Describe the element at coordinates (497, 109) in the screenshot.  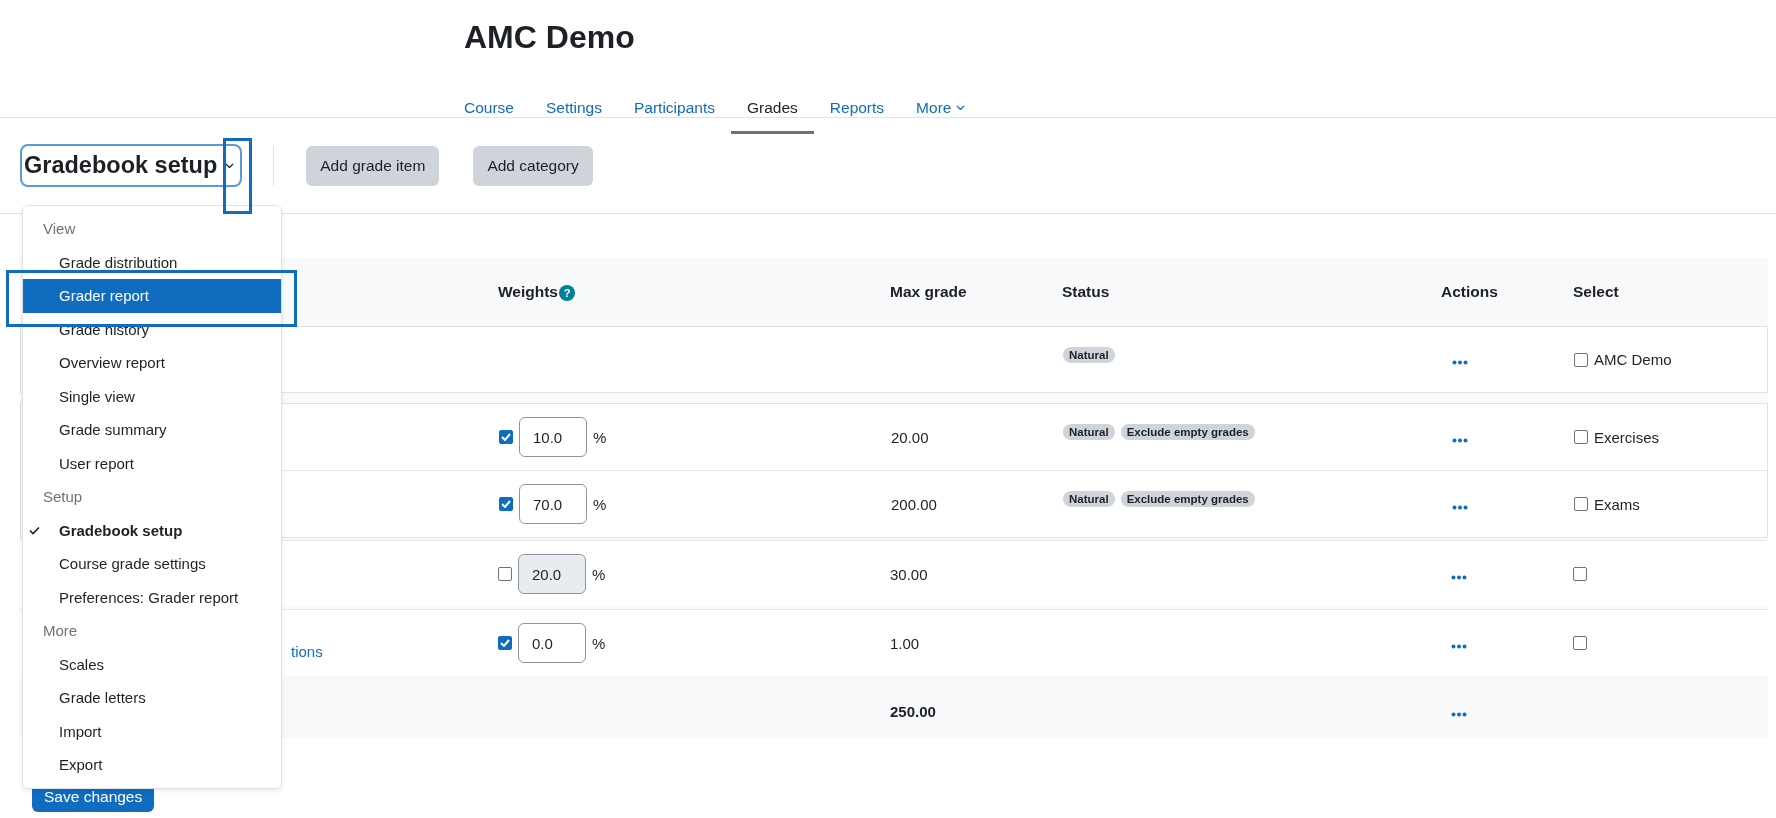
I see `nav-tab: Course` at that location.